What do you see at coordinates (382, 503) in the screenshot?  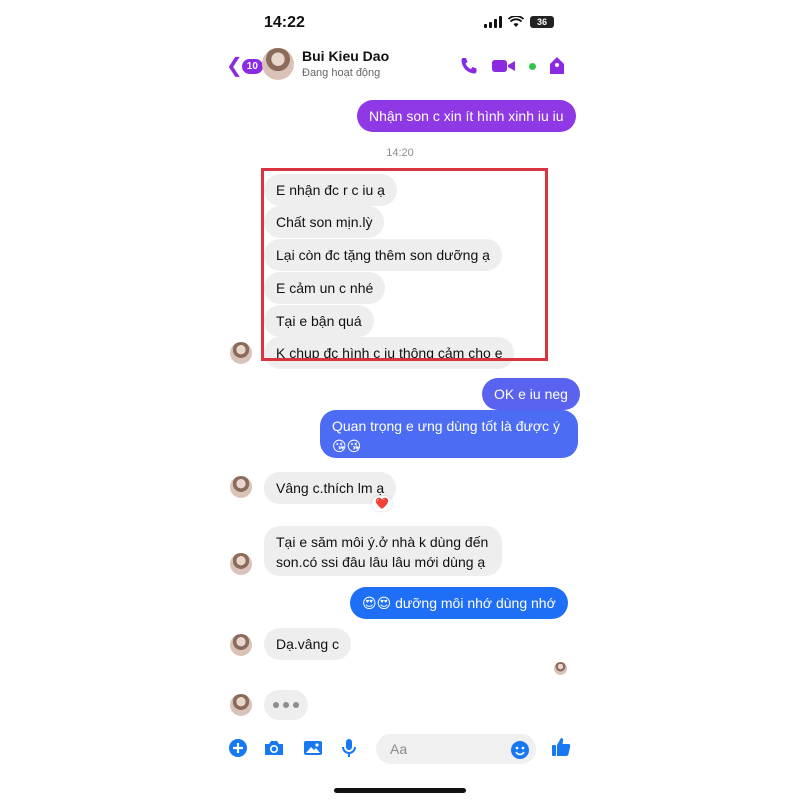 I see `reaction-badge: ❤️` at bounding box center [382, 503].